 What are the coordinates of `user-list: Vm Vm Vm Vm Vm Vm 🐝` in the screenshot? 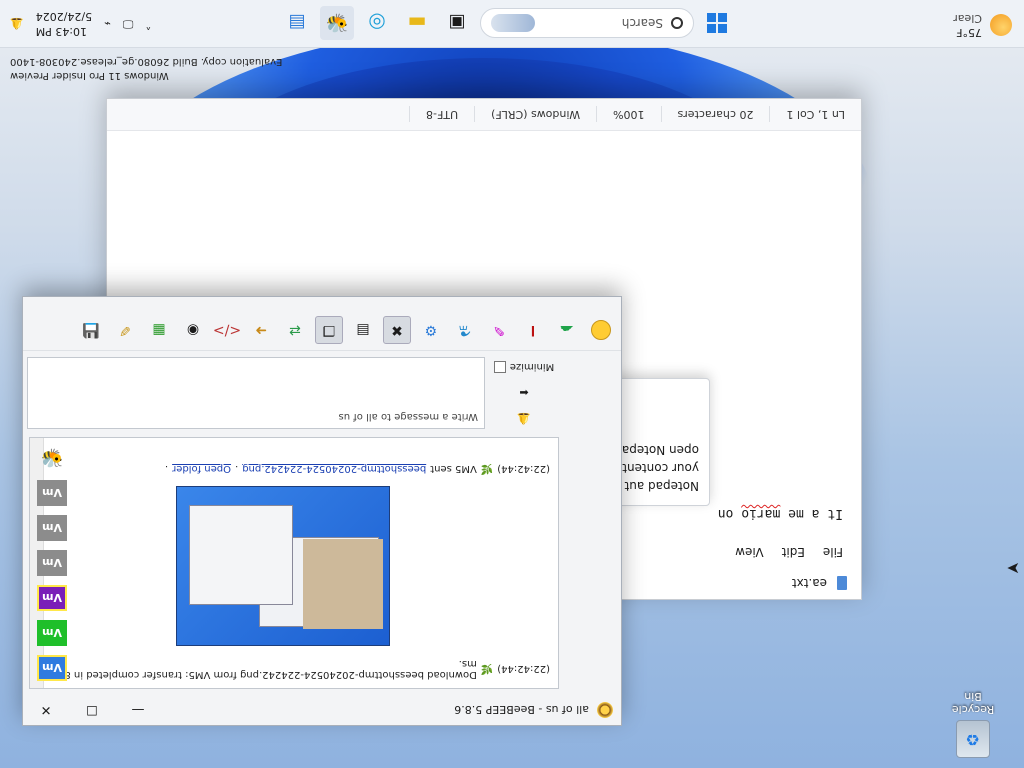 It's located at (52, 558).